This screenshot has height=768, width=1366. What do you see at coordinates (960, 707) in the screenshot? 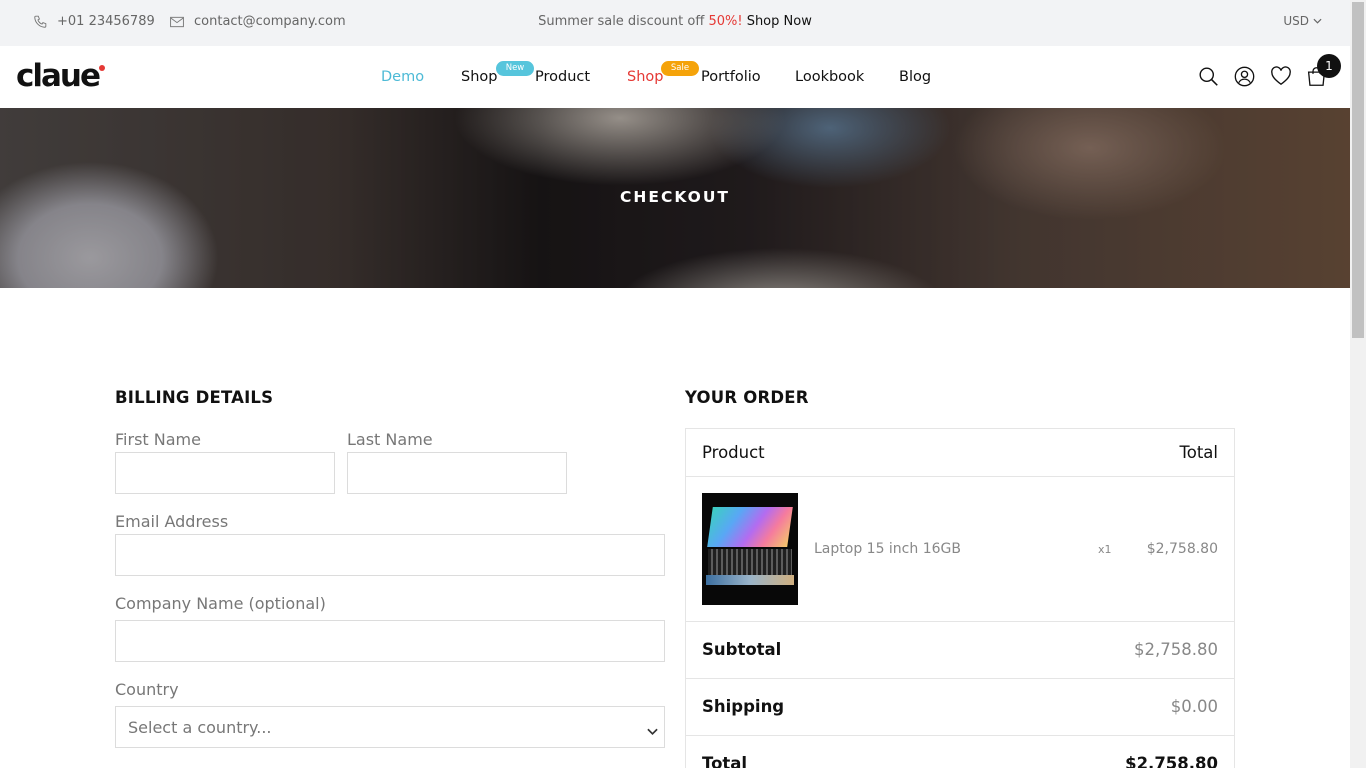
I see `shipping-row: Shipping $0.00` at bounding box center [960, 707].